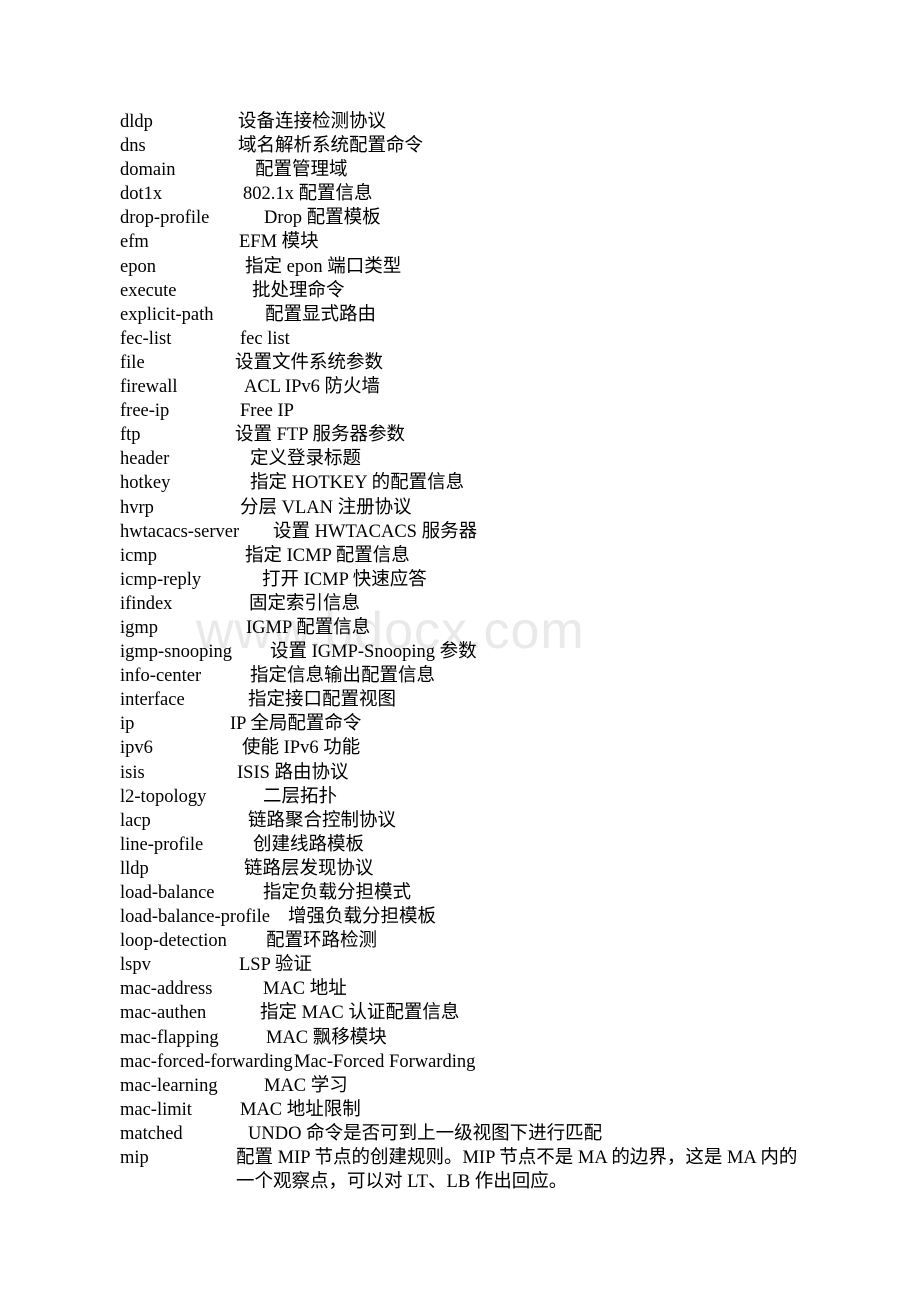 This screenshot has height=1302, width=920. Describe the element at coordinates (132, 772) in the screenshot. I see `command-name: isis` at that location.